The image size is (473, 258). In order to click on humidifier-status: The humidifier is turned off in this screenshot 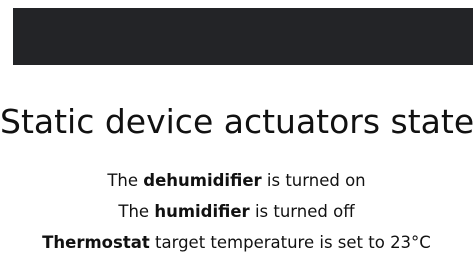, I will do `click(236, 212)`.